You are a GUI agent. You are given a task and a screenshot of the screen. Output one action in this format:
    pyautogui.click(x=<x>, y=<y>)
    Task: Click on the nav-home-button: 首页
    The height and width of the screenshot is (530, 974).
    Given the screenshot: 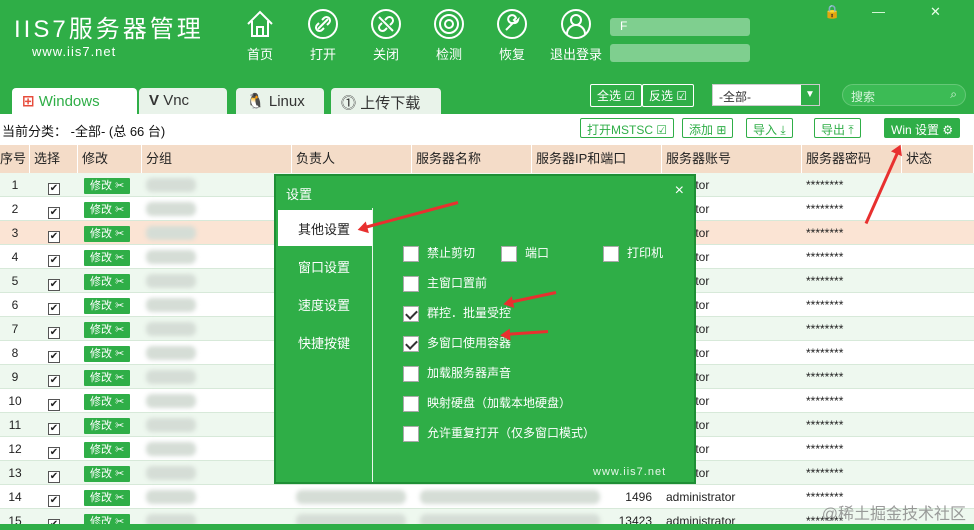 What is the action you would take?
    pyautogui.click(x=260, y=35)
    